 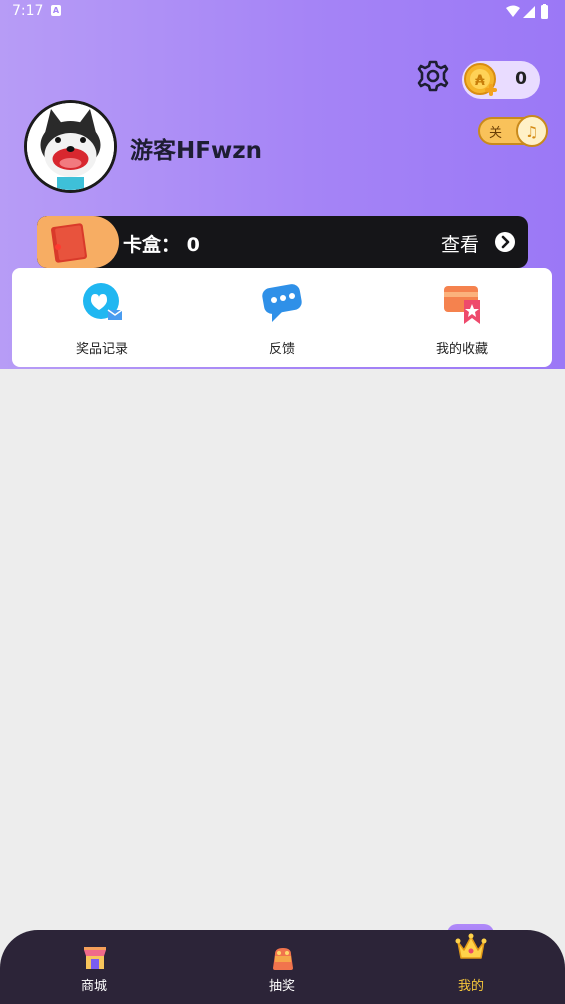 What do you see at coordinates (281, 349) in the screenshot?
I see `menu-label: 反馈` at bounding box center [281, 349].